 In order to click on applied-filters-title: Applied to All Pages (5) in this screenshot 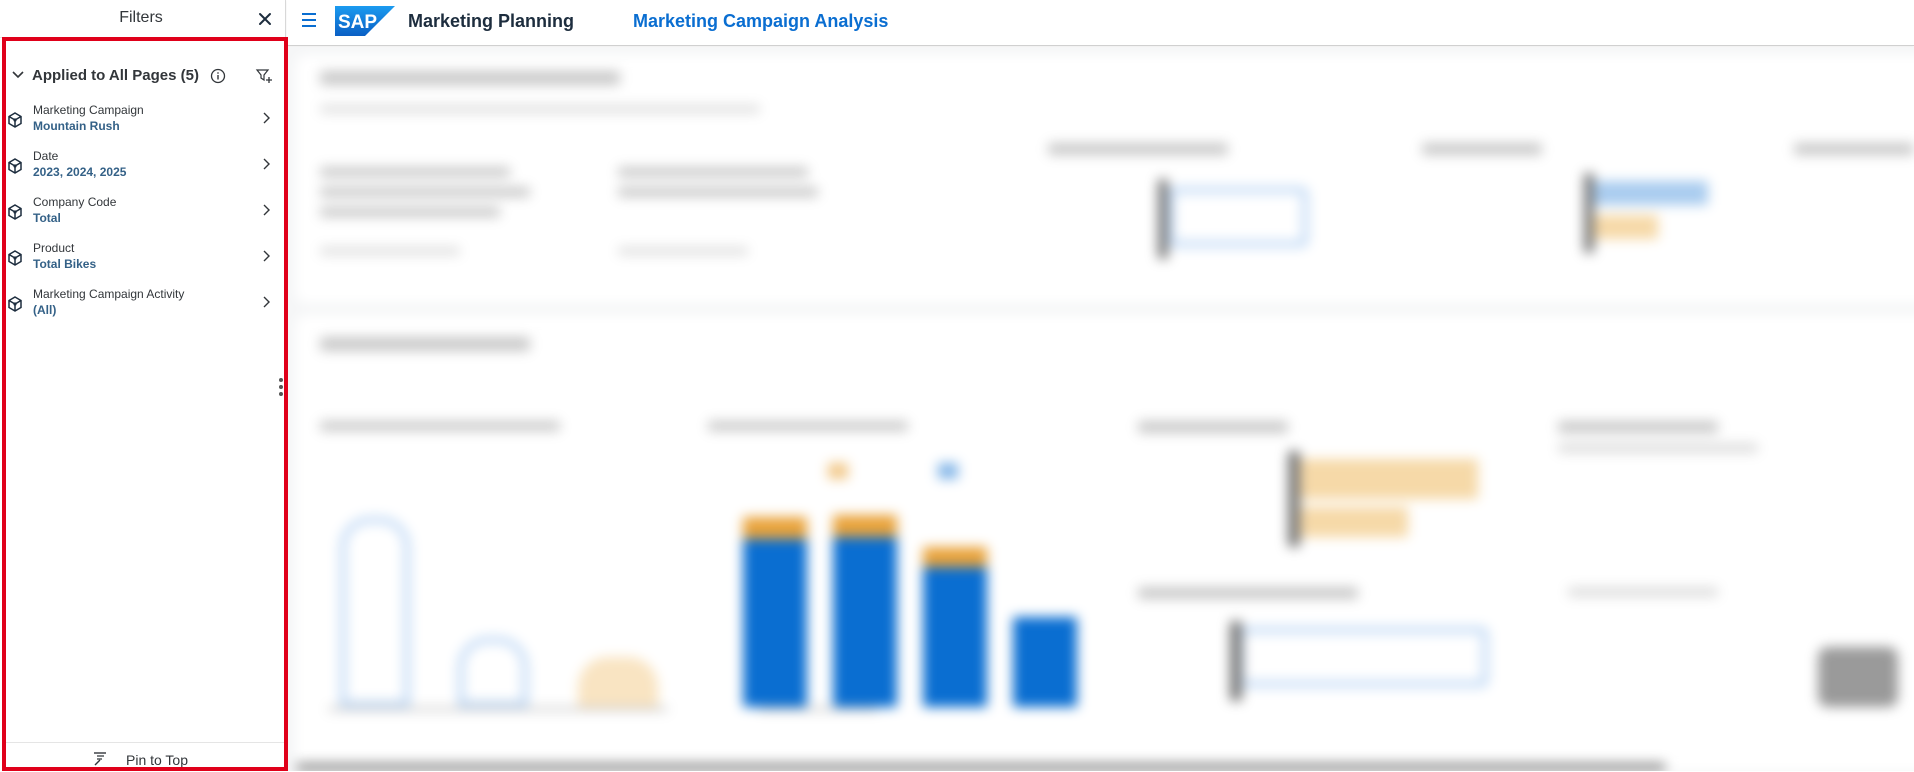, I will do `click(115, 75)`.